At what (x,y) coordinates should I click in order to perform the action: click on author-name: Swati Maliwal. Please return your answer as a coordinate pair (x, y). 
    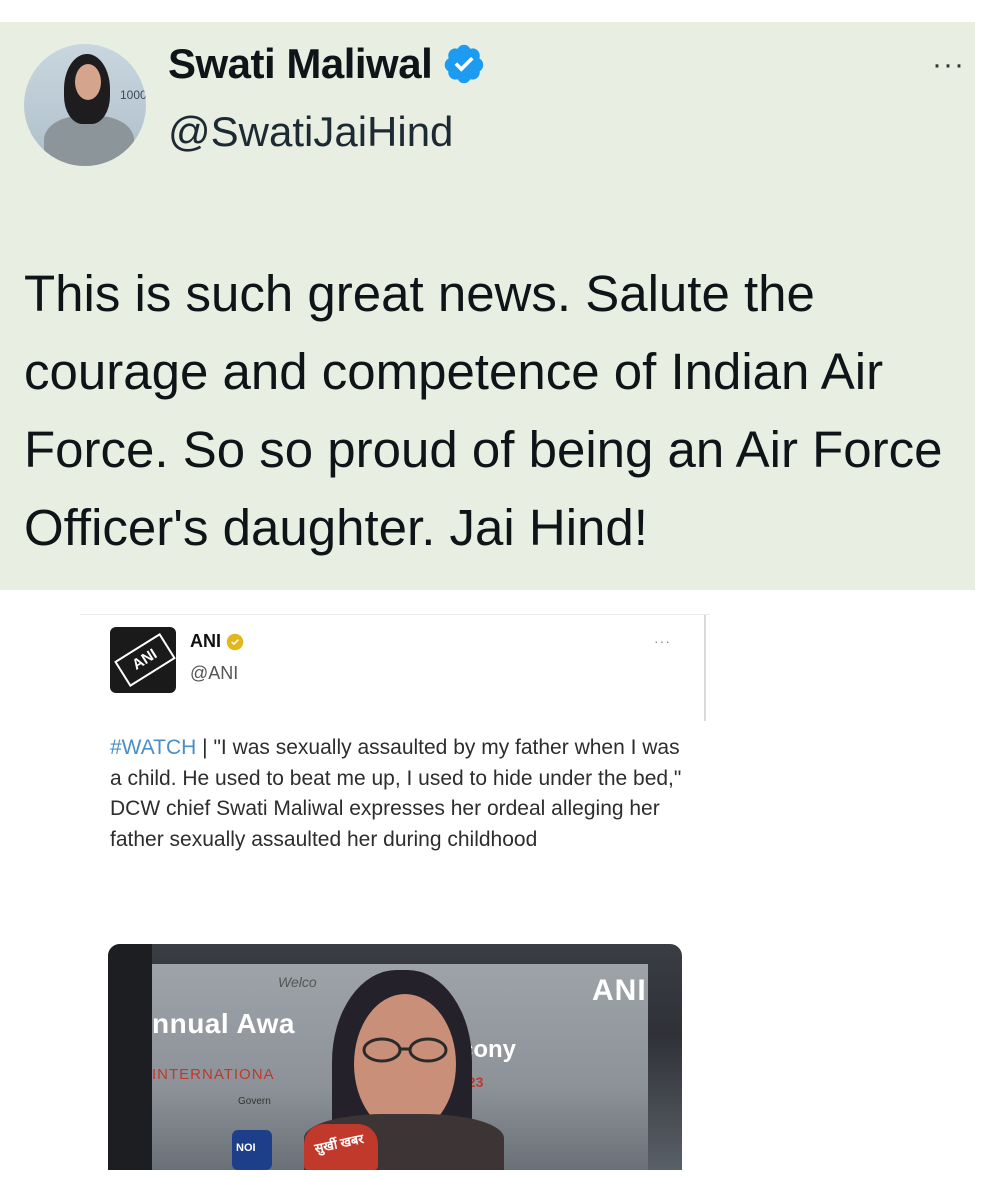
    Looking at the image, I should click on (300, 64).